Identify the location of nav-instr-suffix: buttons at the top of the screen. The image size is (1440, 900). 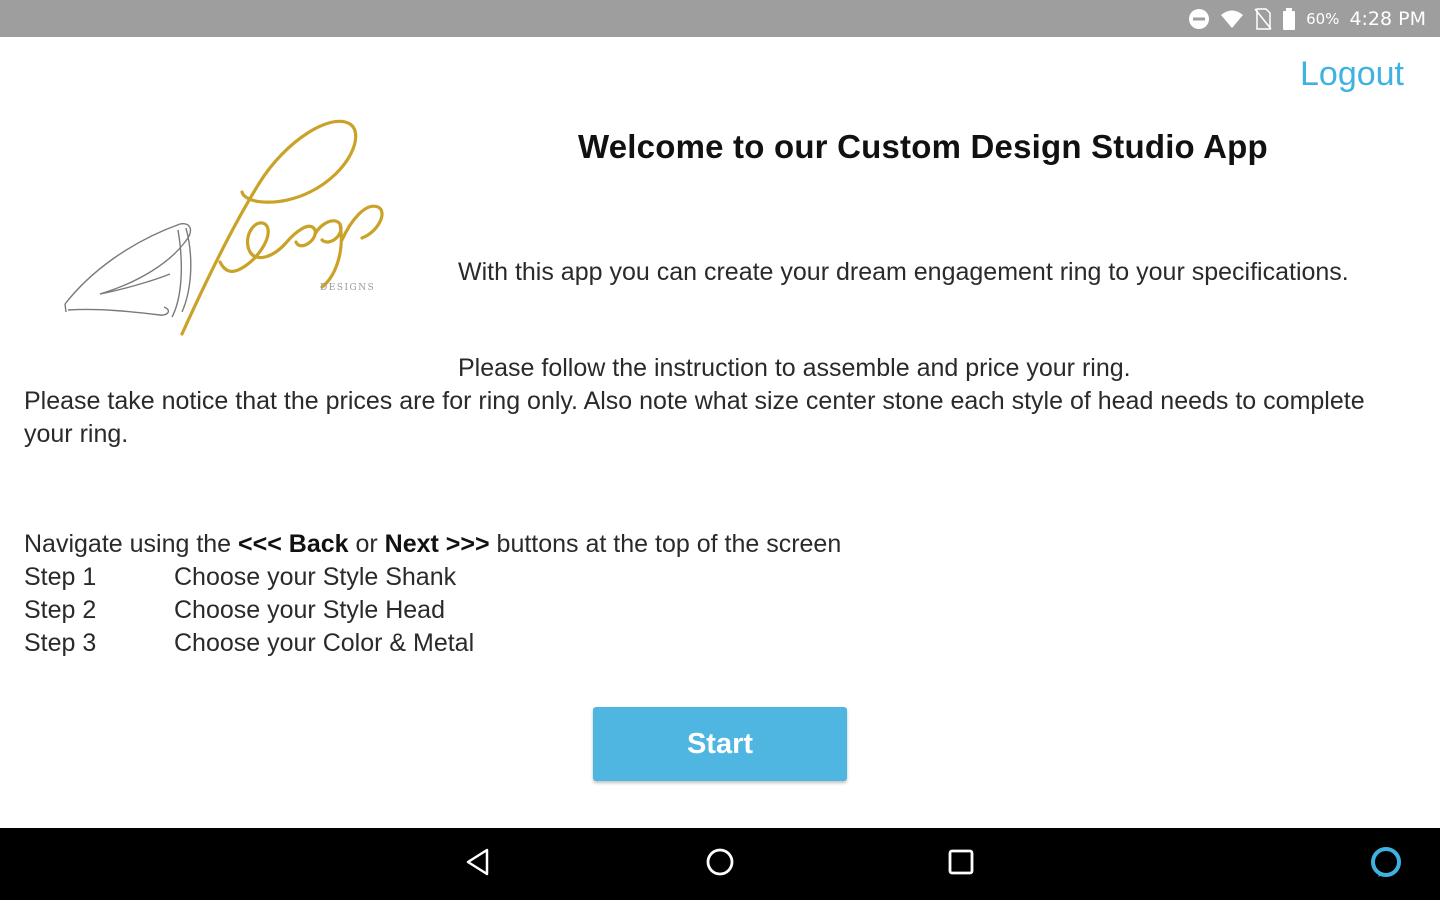
(665, 544).